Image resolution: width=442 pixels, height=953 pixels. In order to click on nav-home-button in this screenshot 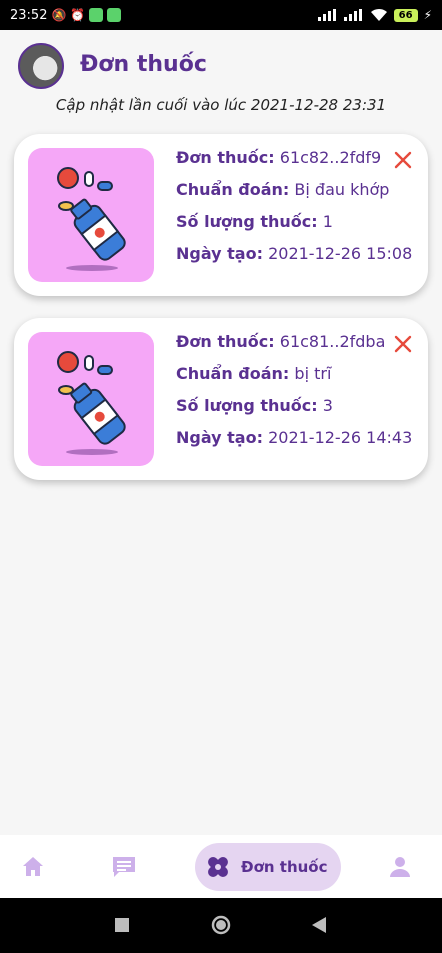, I will do `click(33, 867)`.